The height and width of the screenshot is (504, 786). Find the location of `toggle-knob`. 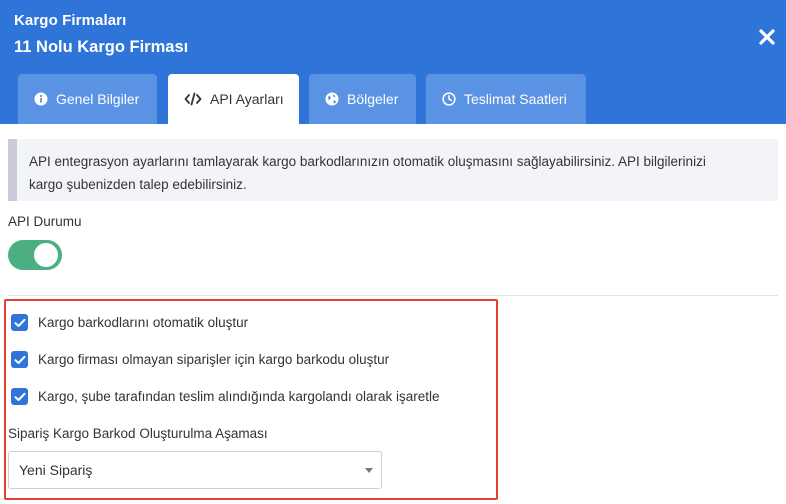

toggle-knob is located at coordinates (46, 255).